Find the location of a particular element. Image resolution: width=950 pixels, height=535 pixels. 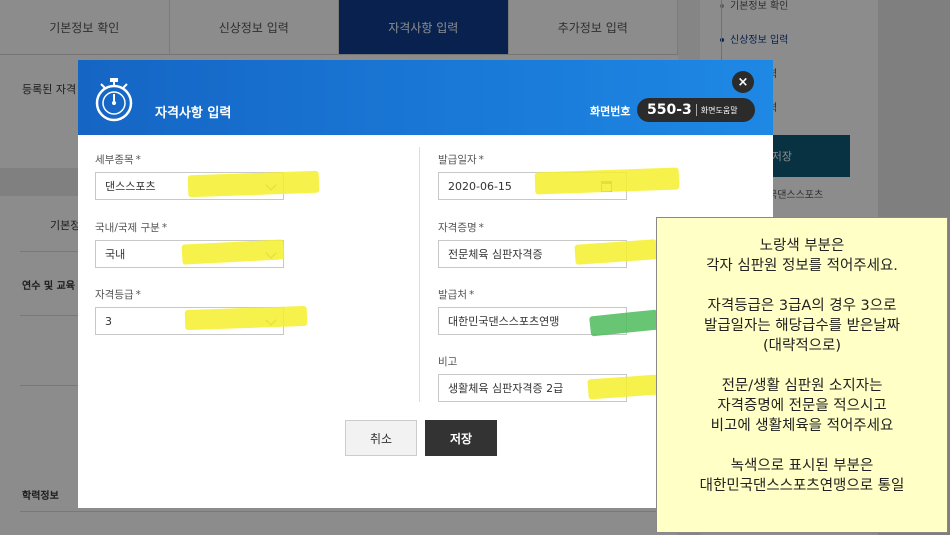

save-button: 저장 is located at coordinates (461, 438).